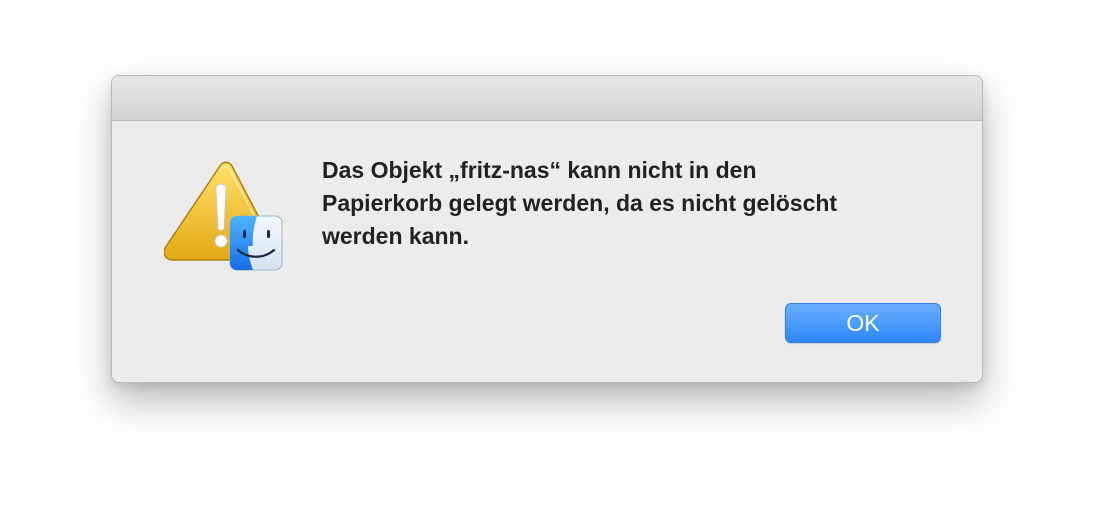 This screenshot has height=530, width=1094. Describe the element at coordinates (547, 98) in the screenshot. I see `dialog-titlebar` at that location.